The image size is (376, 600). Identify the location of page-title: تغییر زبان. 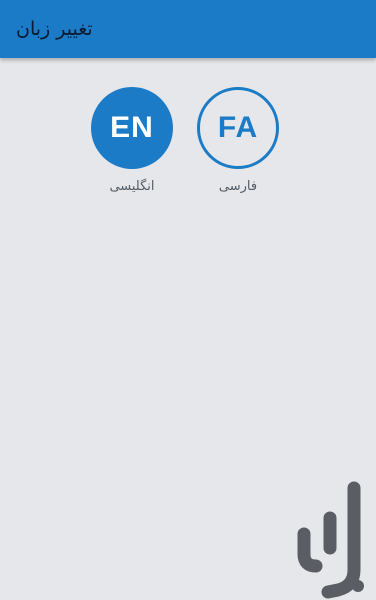
(54, 29).